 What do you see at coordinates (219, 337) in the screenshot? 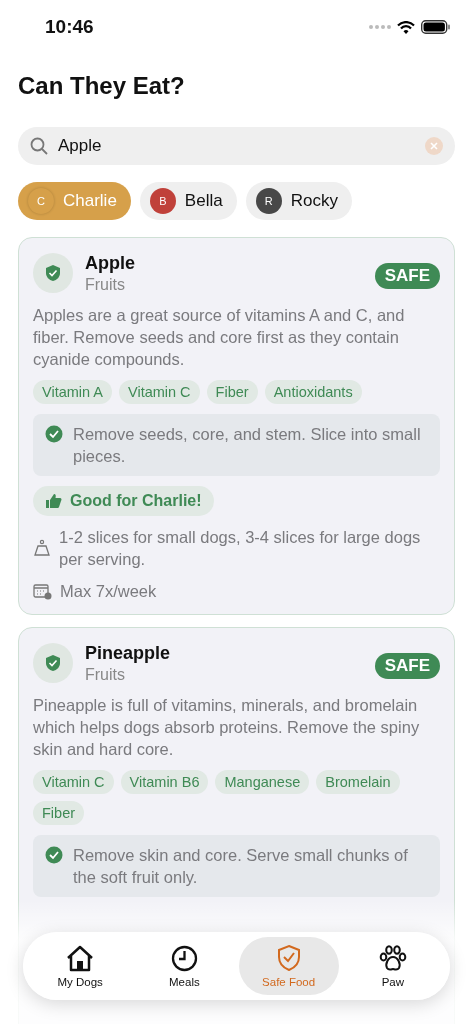
I see `food-description: Apples are a great source of vitamins A and C, and fiber. Remove seeds and core first as they contain cyanide compounds.` at bounding box center [219, 337].